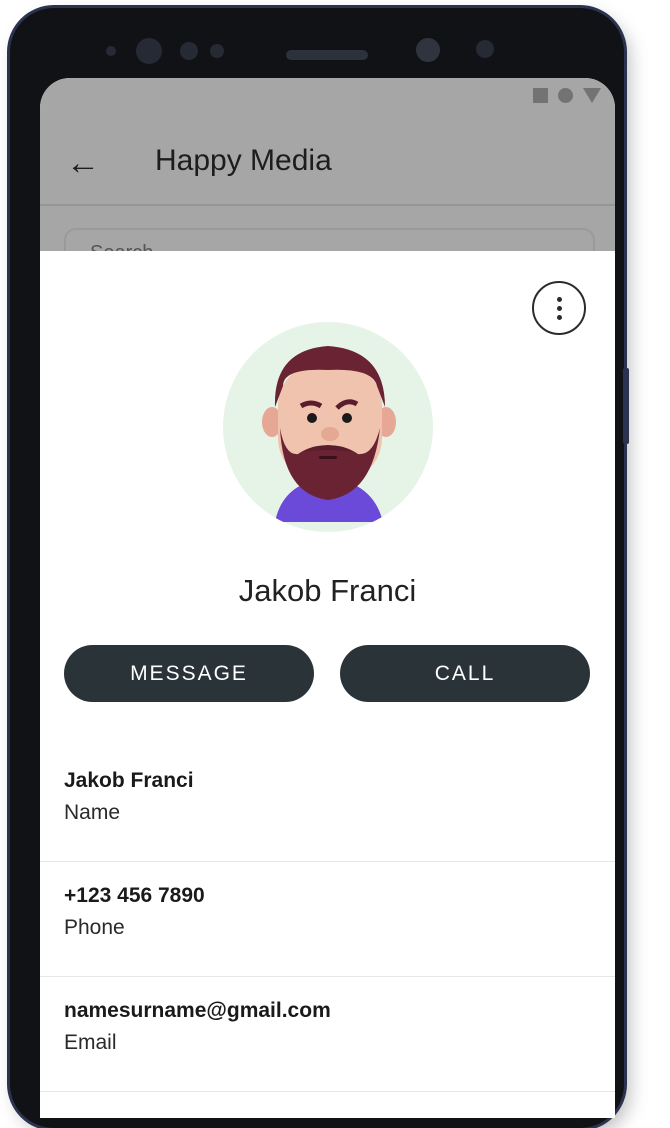 This screenshot has width=670, height=1128. I want to click on status-bar, so click(567, 95).